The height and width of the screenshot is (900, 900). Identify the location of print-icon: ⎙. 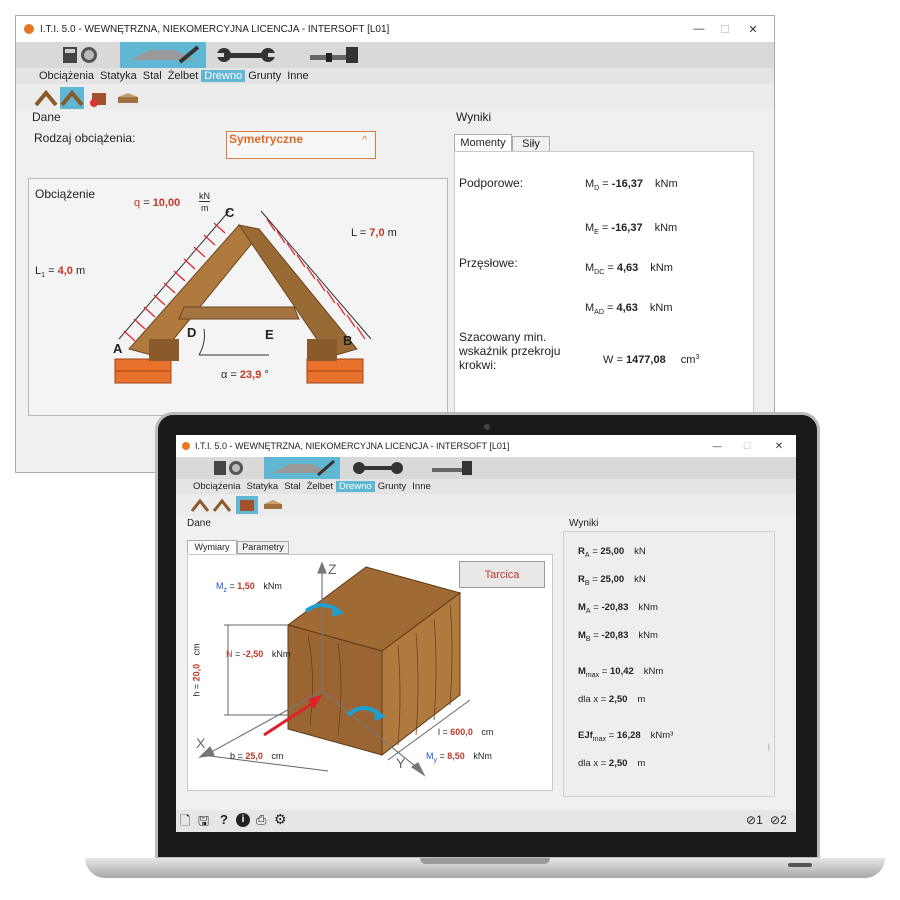
(261, 820).